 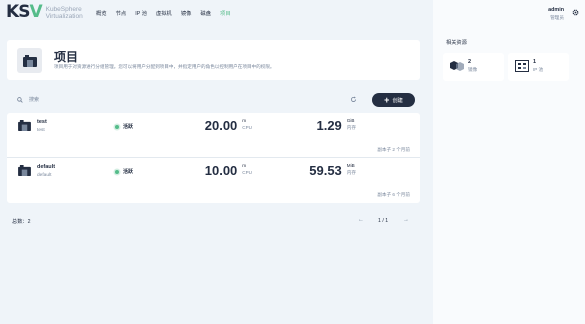 What do you see at coordinates (393, 149) in the screenshot?
I see `row-footer: 副本子 2 个月前` at bounding box center [393, 149].